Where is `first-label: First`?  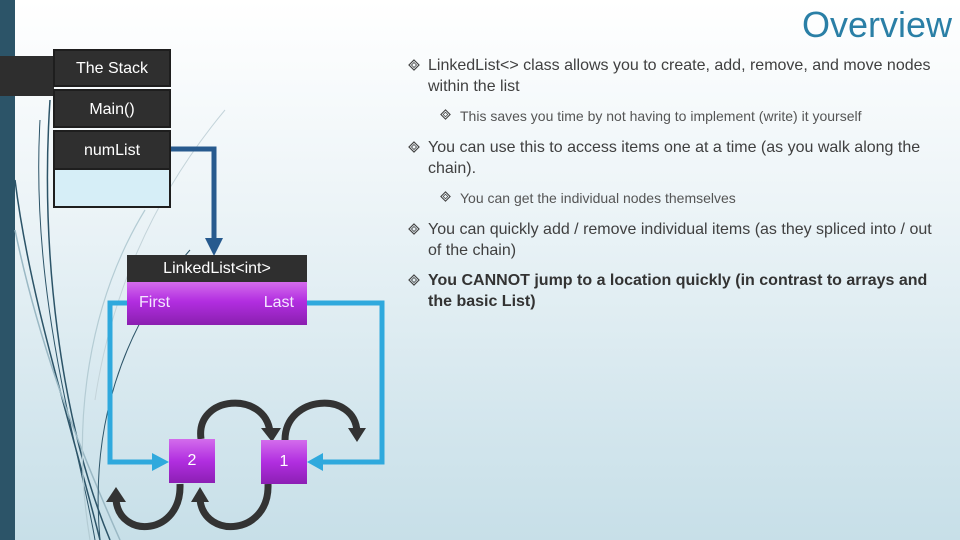
first-label: First is located at coordinates (155, 302).